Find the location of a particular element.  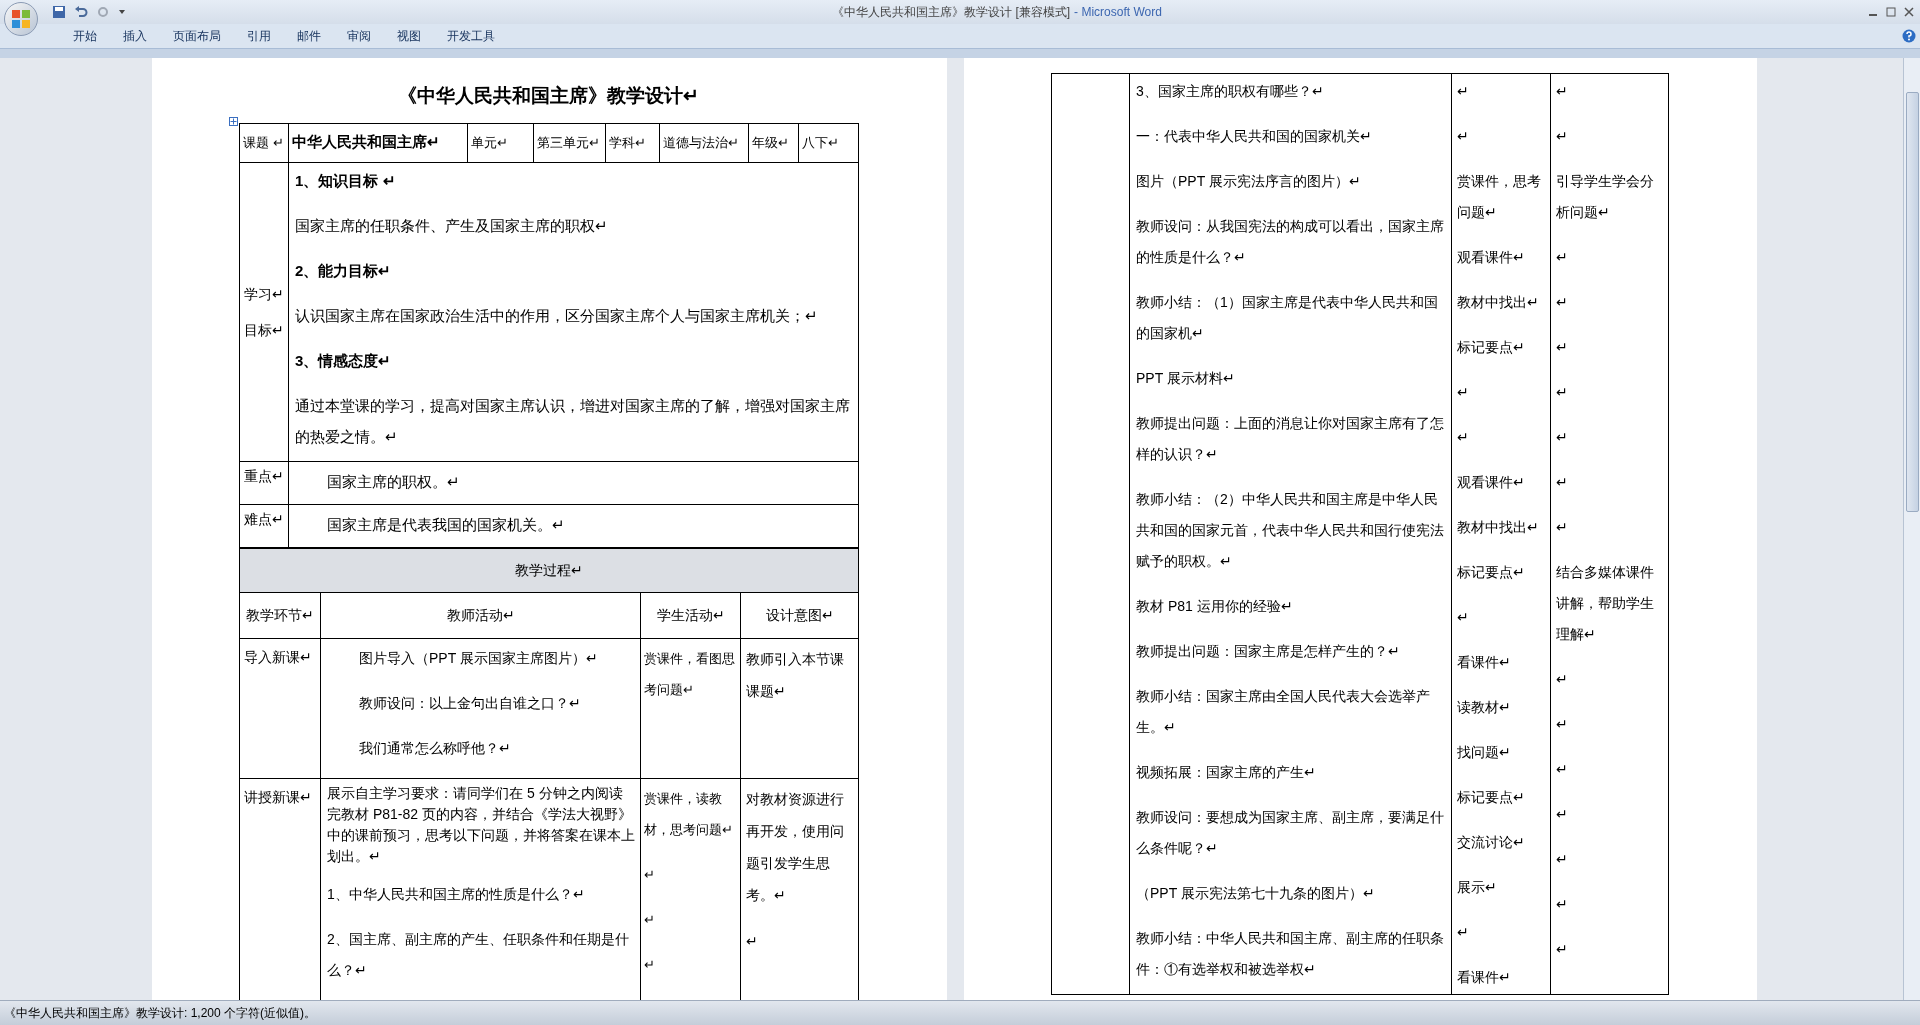

table-cell: 单元↵ is located at coordinates (500, 142).